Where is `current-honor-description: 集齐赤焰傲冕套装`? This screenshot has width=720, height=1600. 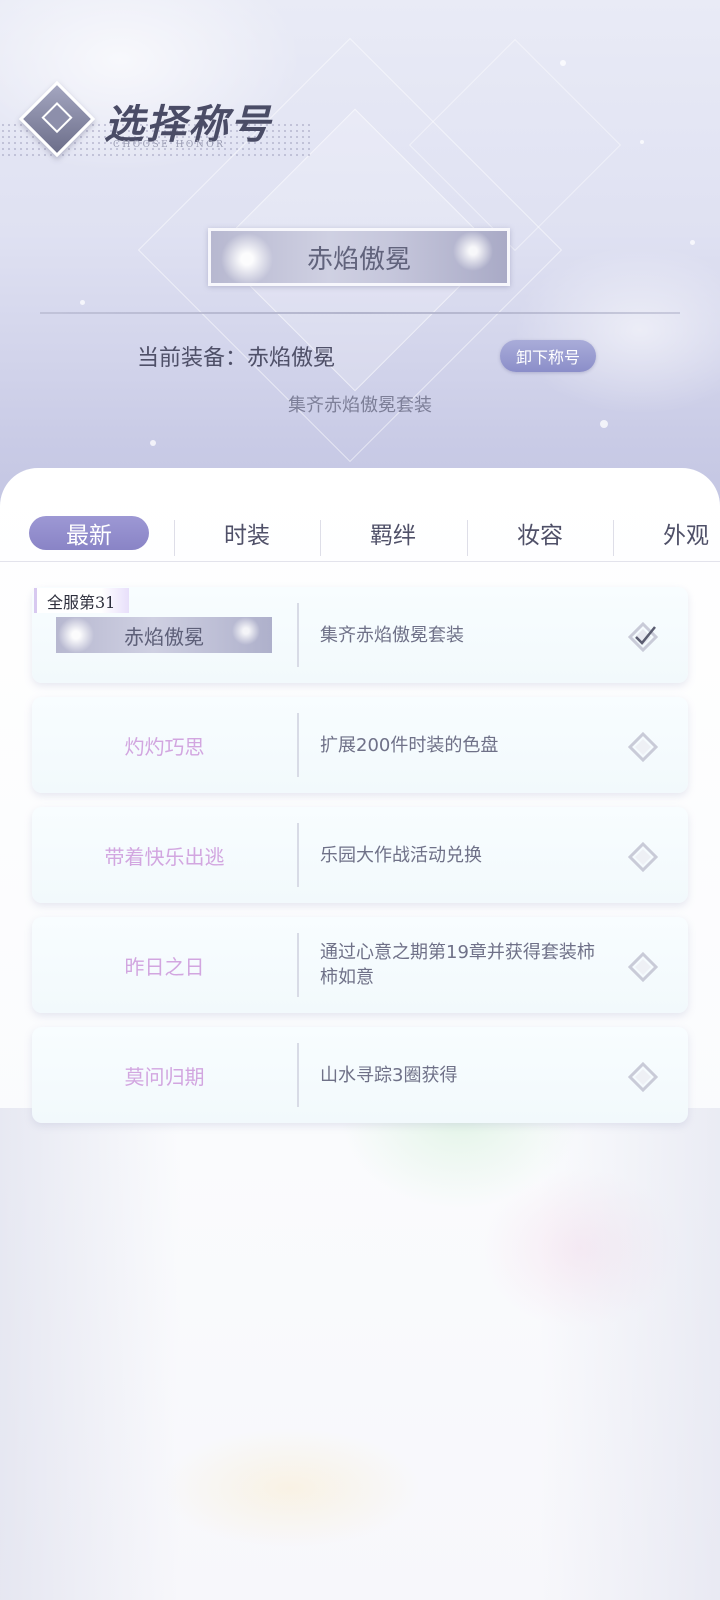
current-honor-description: 集齐赤焰傲冕套装 is located at coordinates (360, 405).